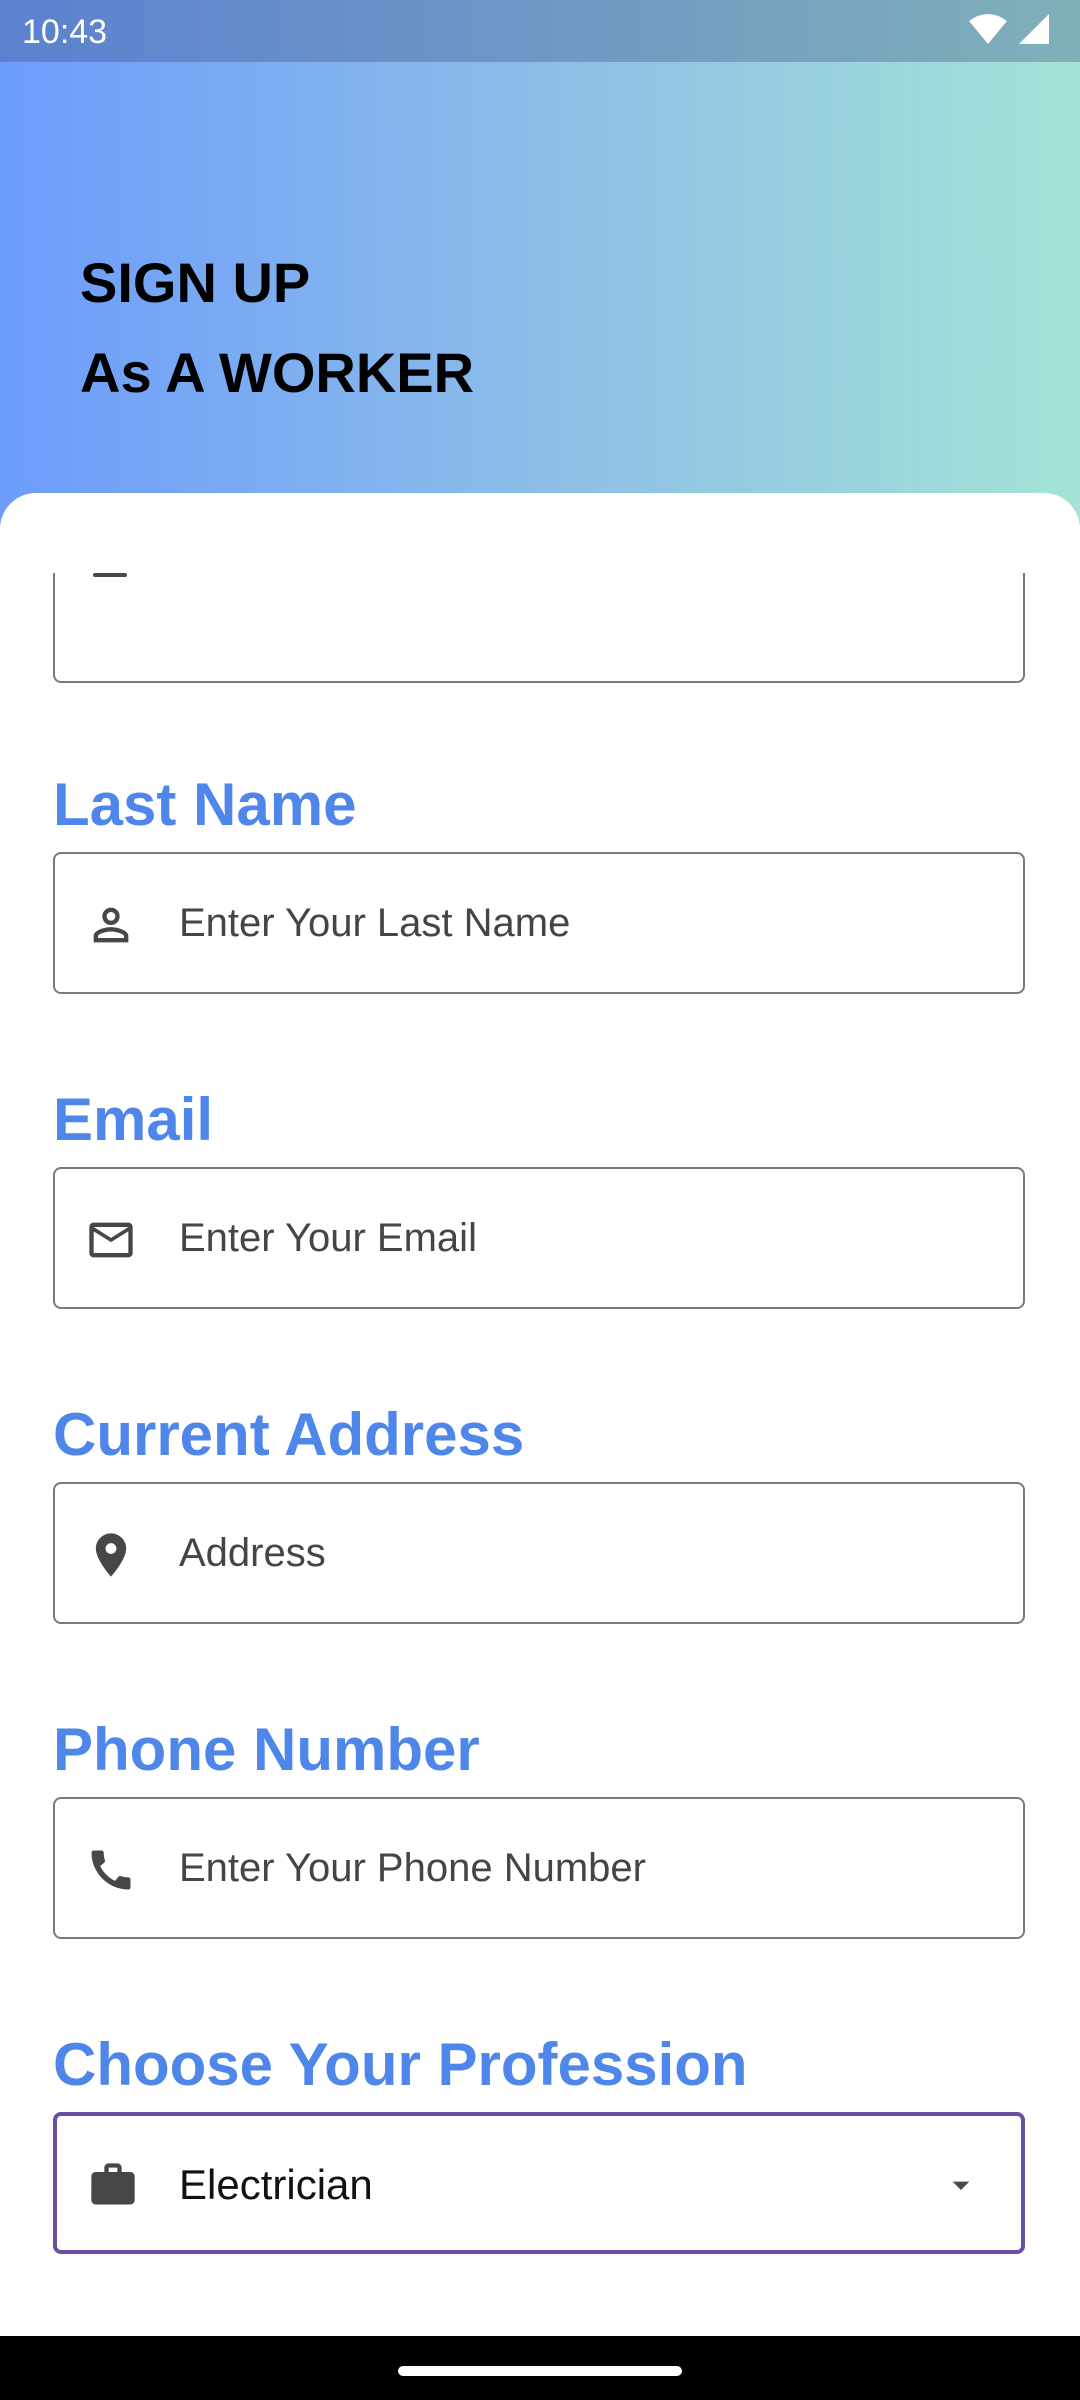  I want to click on status-time: 10:43, so click(65, 32).